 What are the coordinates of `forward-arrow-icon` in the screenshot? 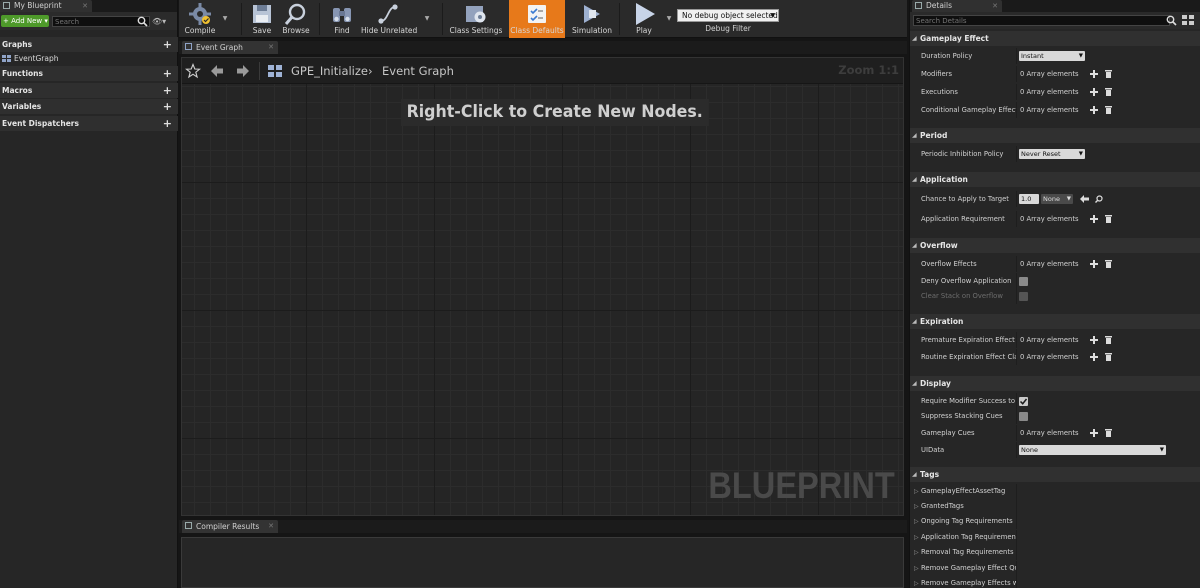 It's located at (243, 71).